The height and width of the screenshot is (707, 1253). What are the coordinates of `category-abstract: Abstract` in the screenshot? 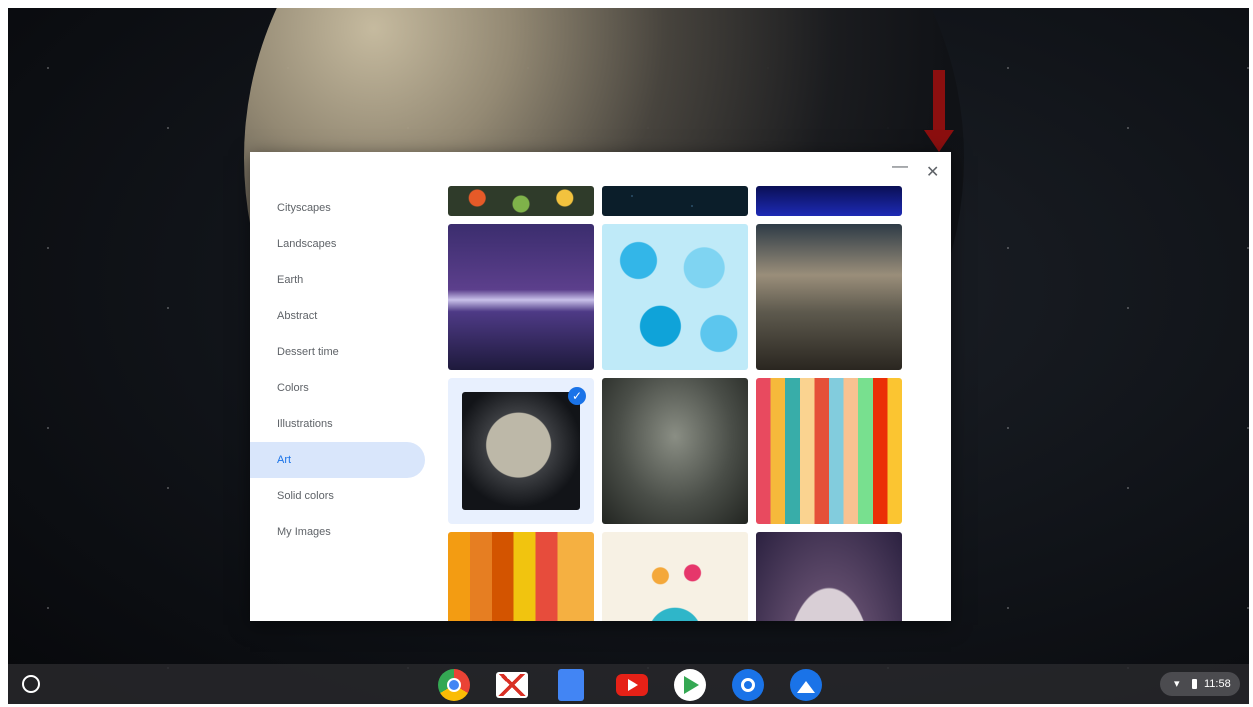 It's located at (340, 316).